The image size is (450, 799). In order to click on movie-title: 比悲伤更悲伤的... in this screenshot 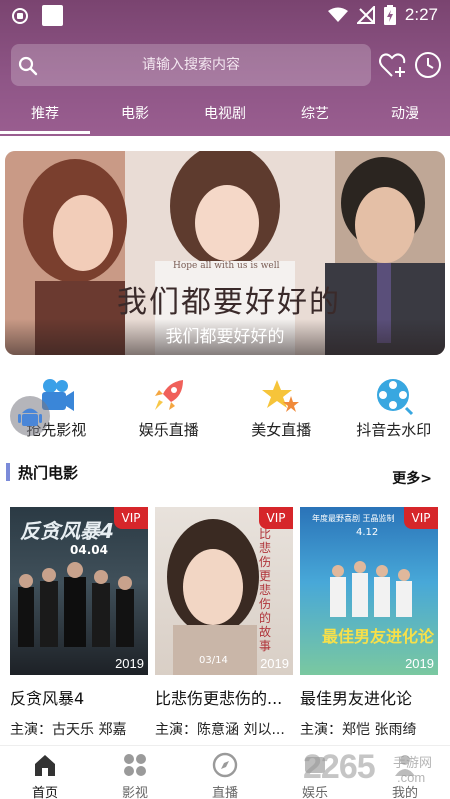, I will do `click(219, 698)`.